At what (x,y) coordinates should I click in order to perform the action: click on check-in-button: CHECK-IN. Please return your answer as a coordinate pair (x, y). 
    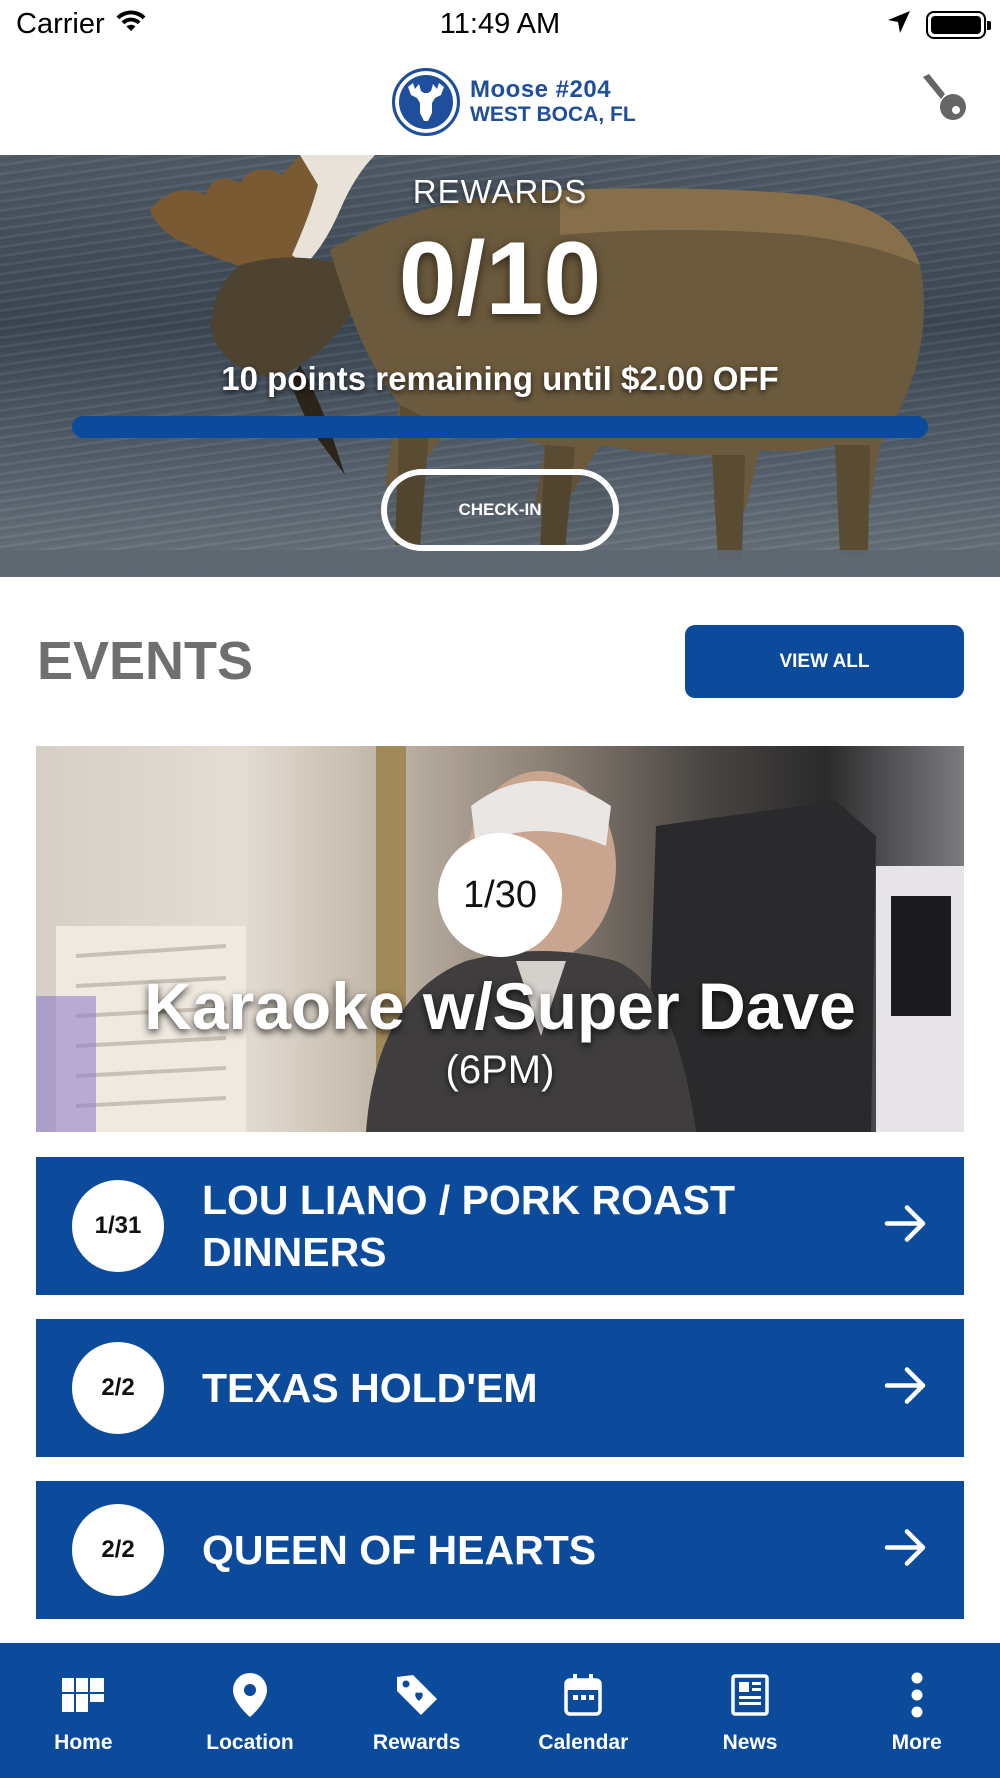
    Looking at the image, I should click on (500, 510).